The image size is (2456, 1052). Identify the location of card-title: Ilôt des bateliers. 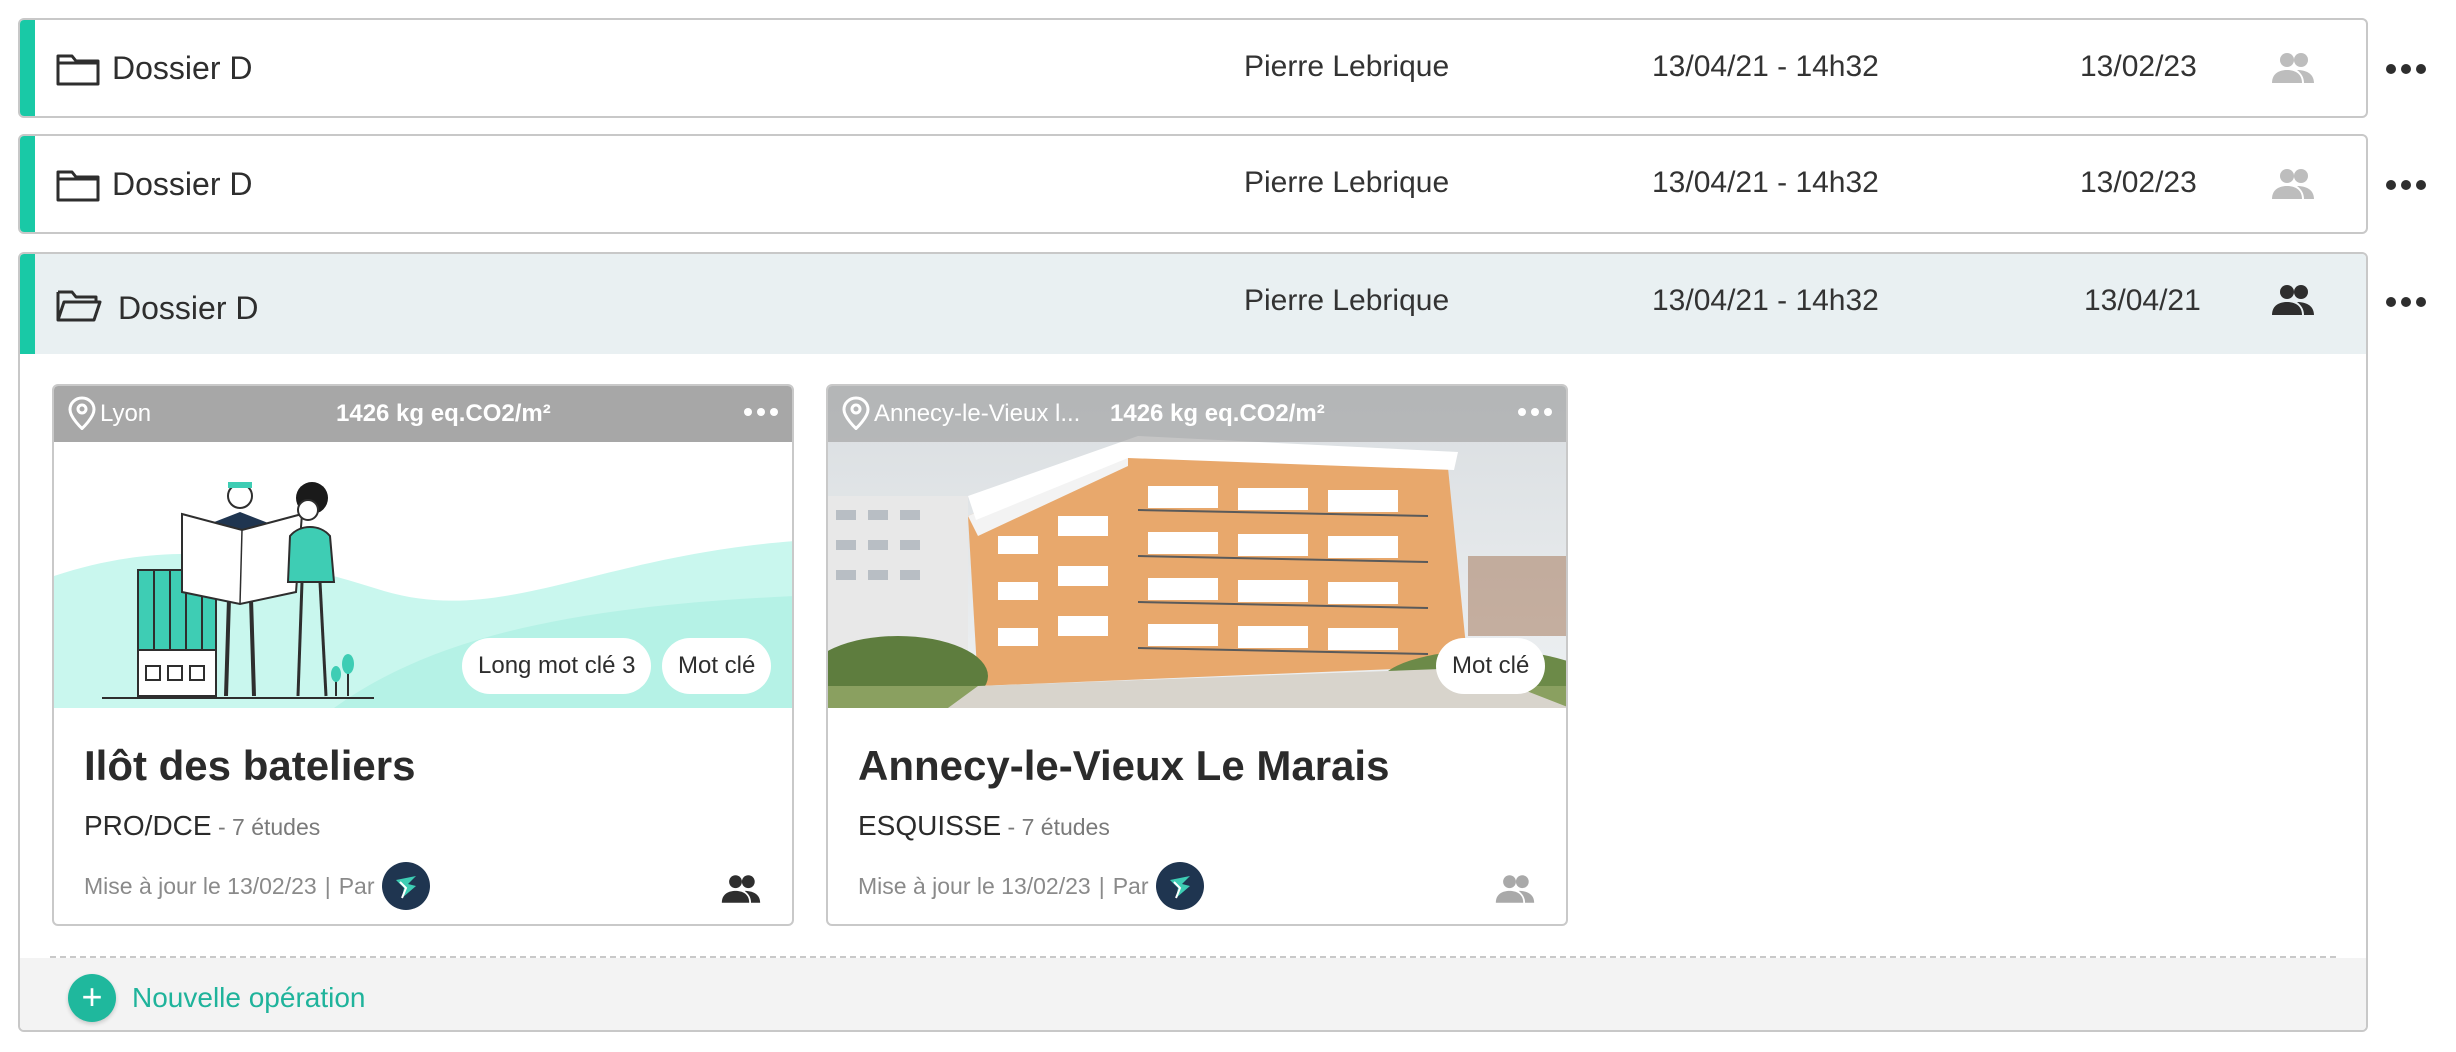
(249, 766).